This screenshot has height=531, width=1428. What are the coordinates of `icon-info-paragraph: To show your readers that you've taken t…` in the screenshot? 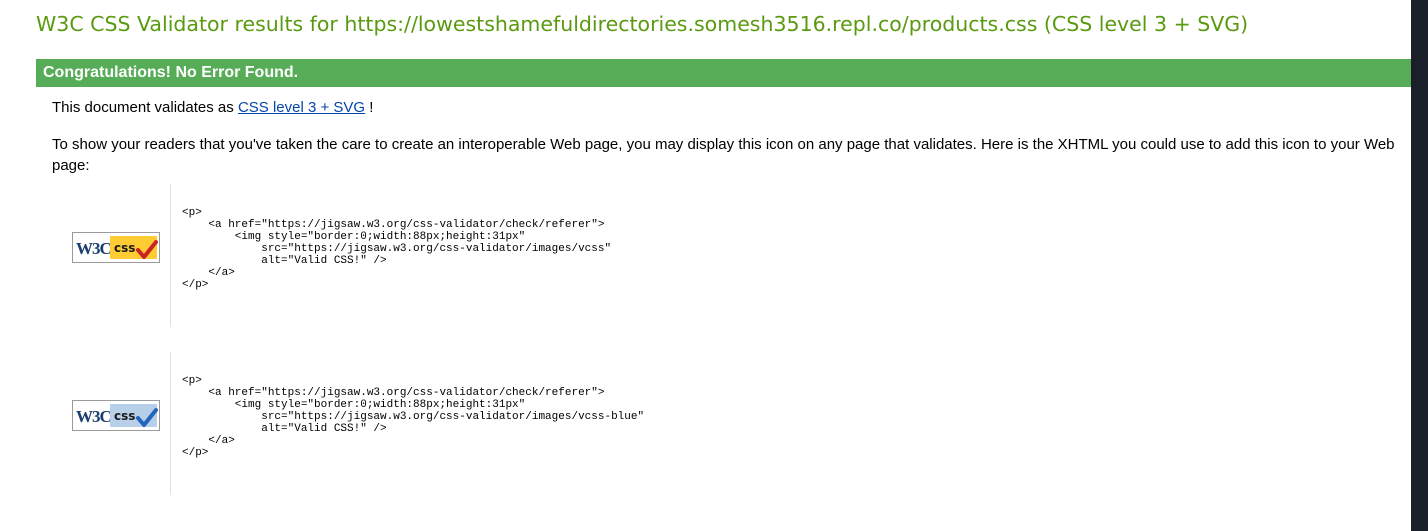 It's located at (723, 155).